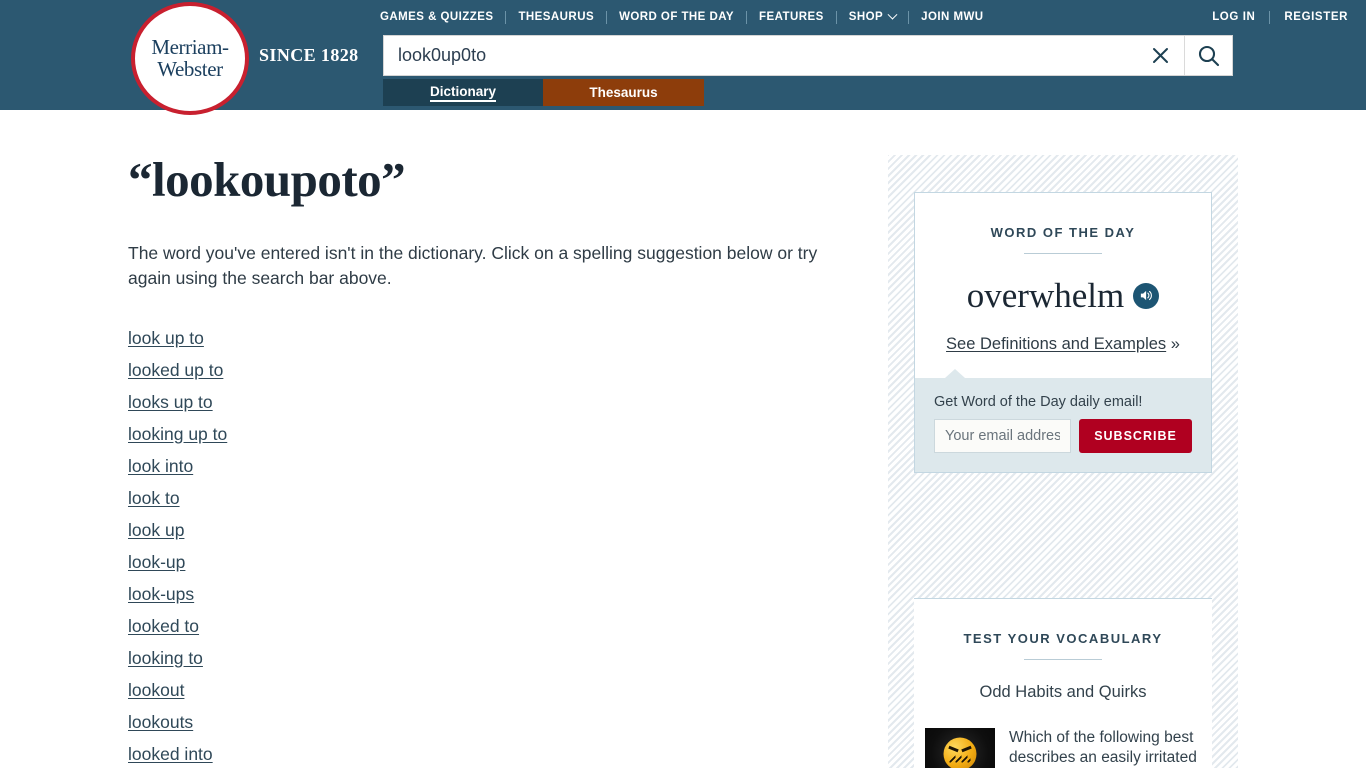 The height and width of the screenshot is (768, 1366). What do you see at coordinates (166, 338) in the screenshot?
I see `suggestion-link: look up to` at bounding box center [166, 338].